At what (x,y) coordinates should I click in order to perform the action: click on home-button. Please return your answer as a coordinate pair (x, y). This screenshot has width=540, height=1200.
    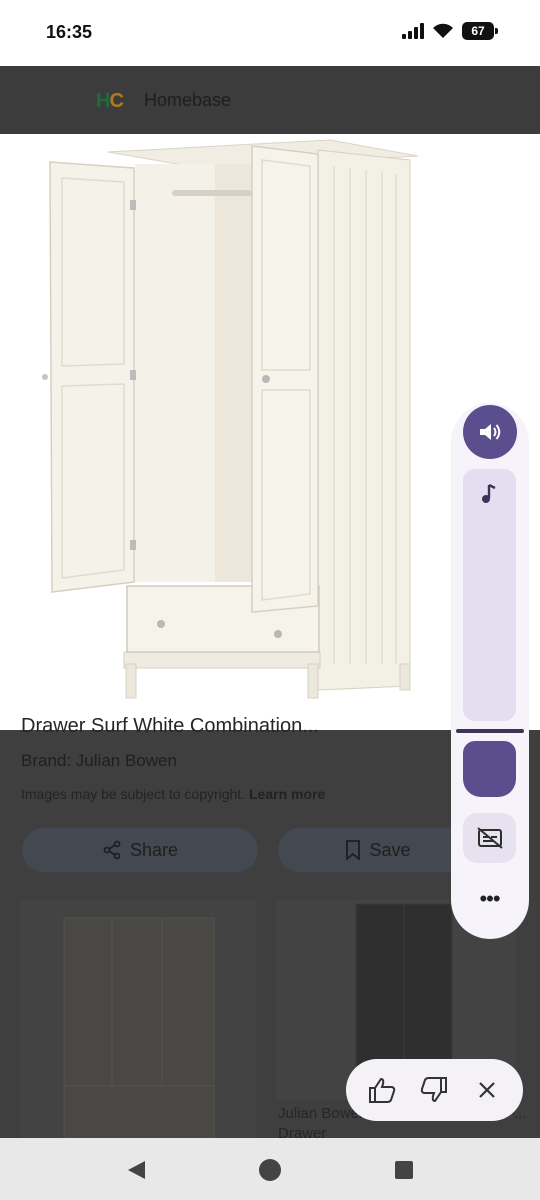
    Looking at the image, I should click on (270, 1170).